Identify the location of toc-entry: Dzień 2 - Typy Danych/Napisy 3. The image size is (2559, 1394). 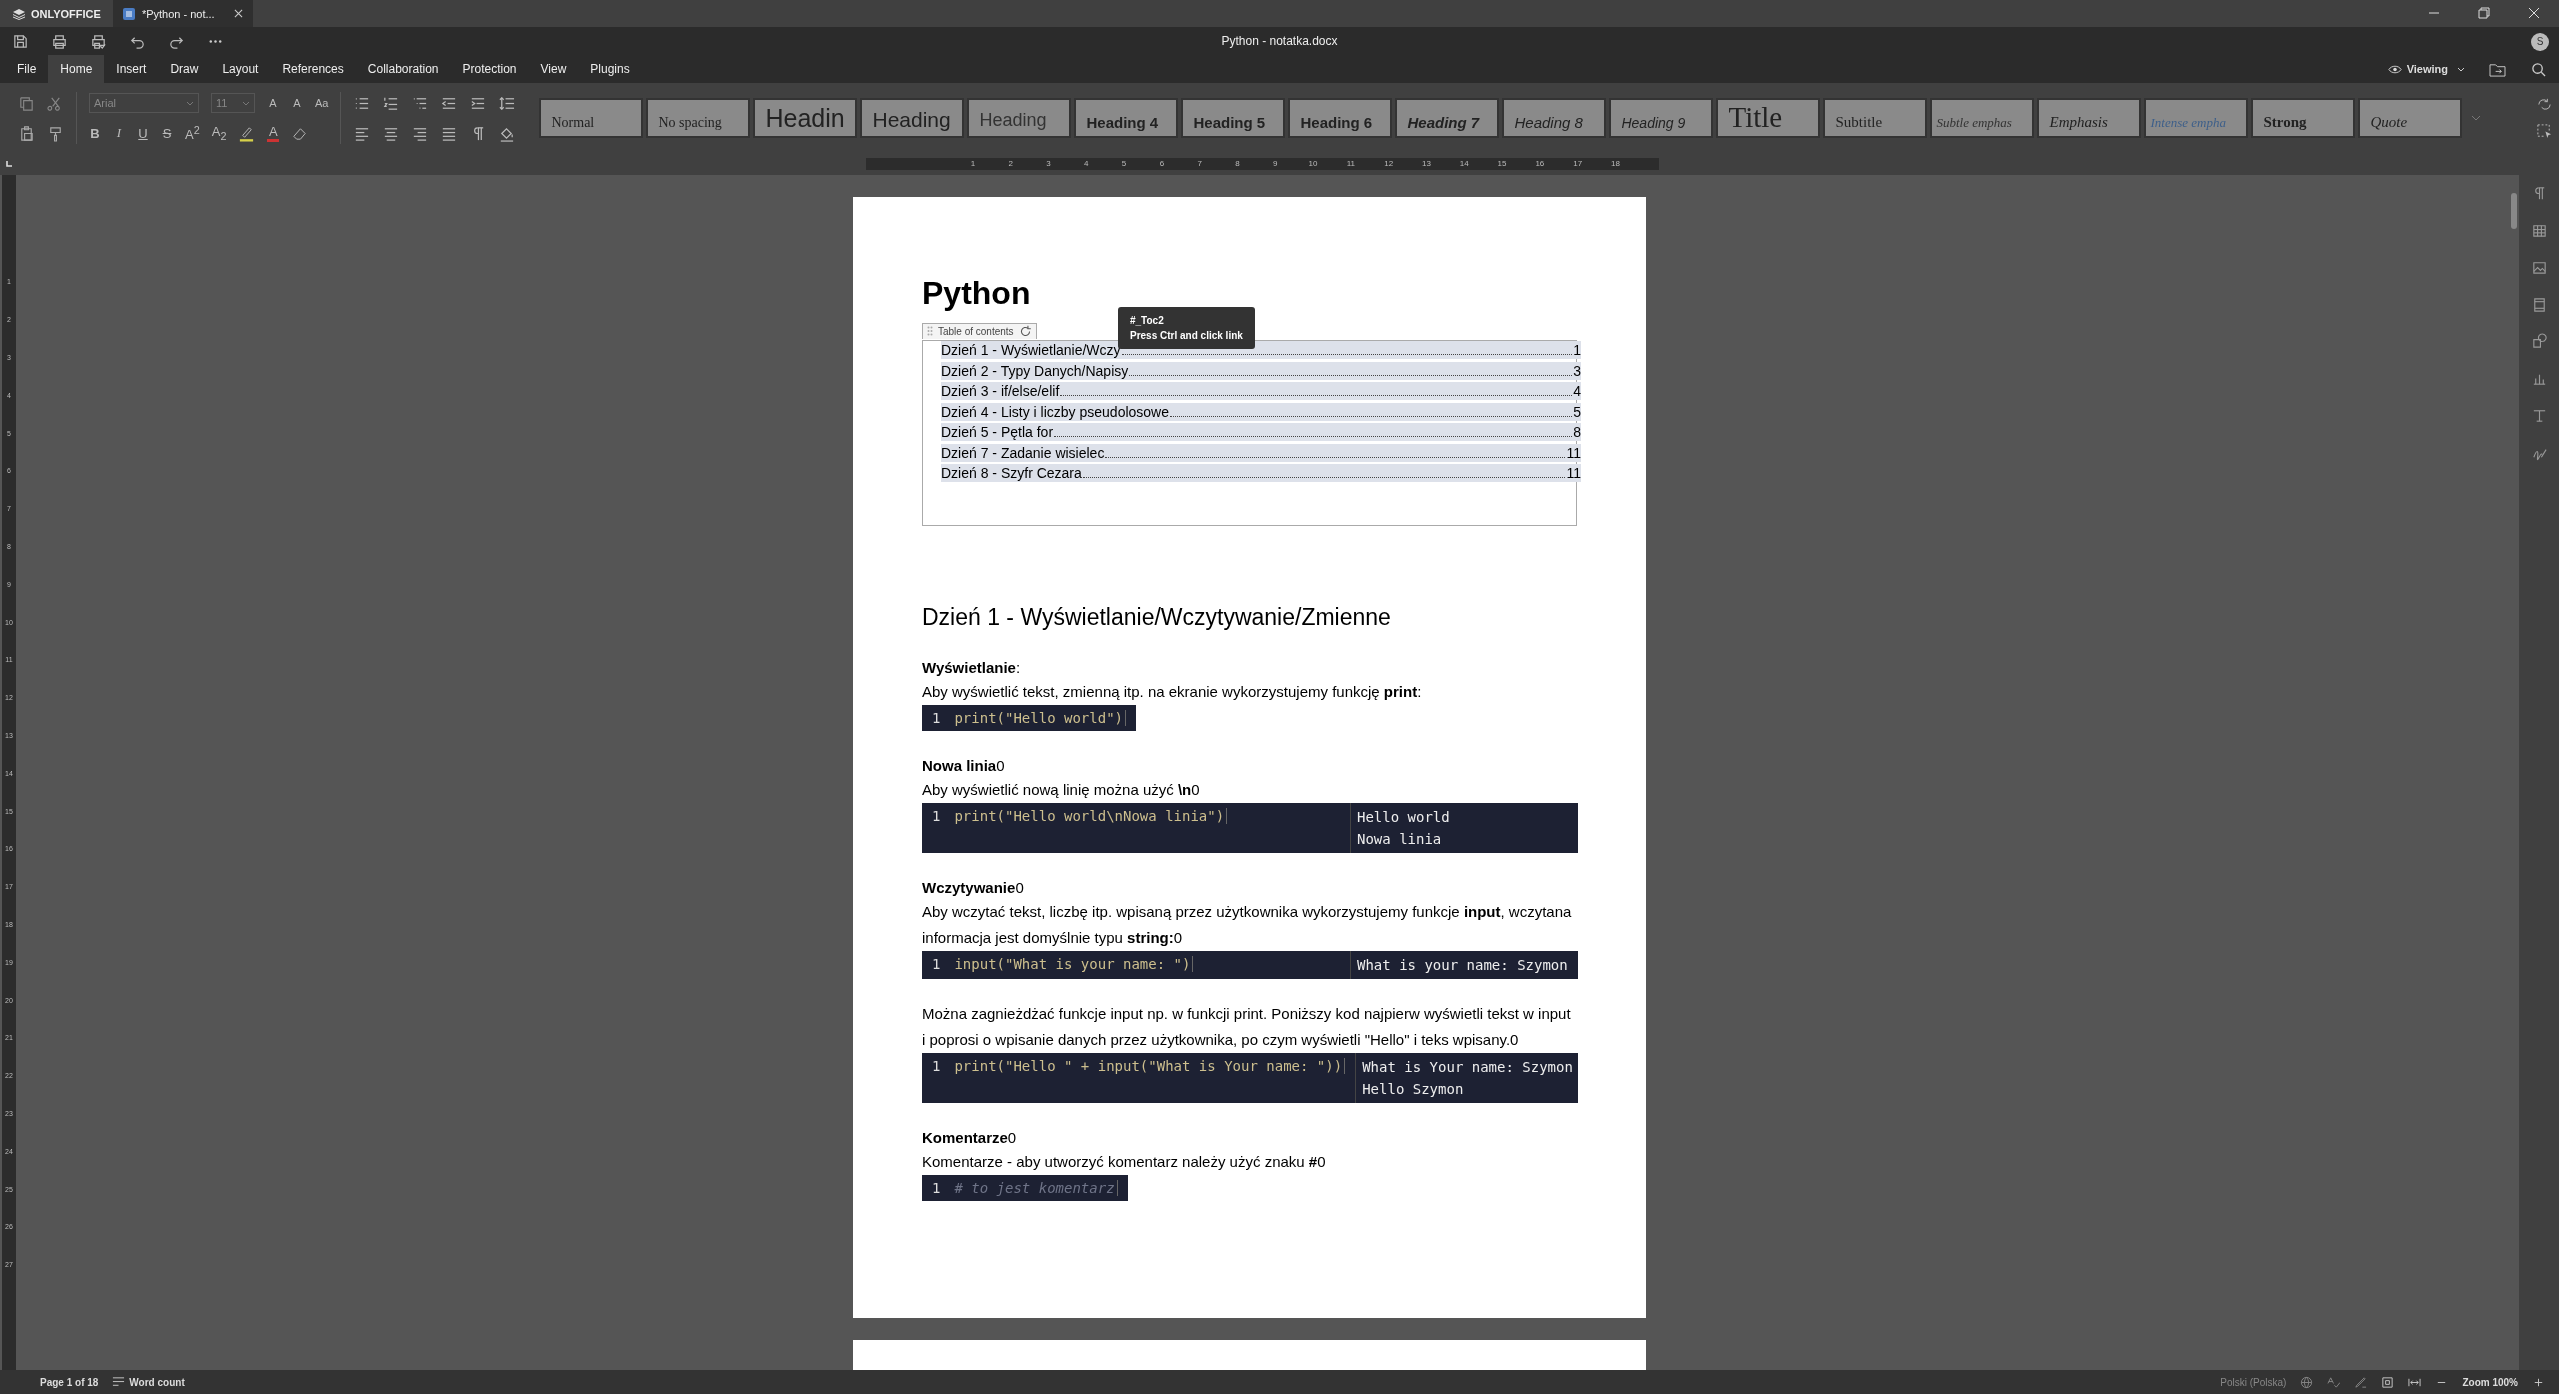
(1261, 370).